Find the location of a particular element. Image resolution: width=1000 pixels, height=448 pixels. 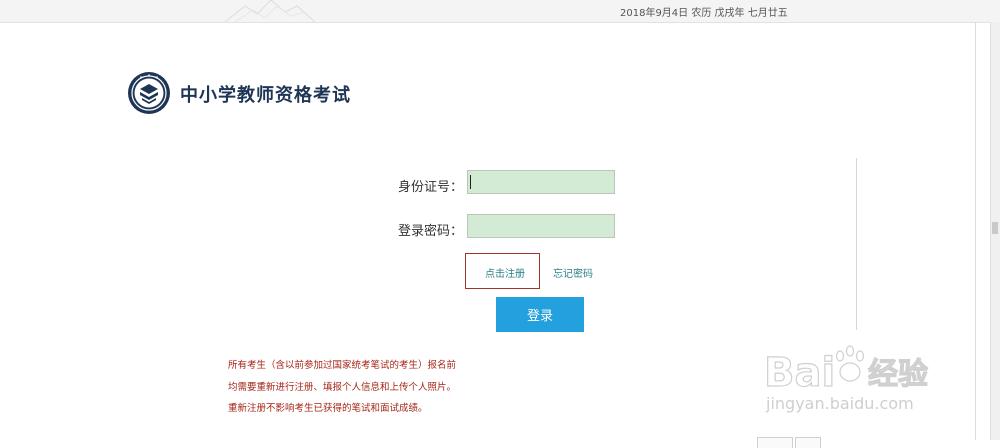

paw-icon is located at coordinates (850, 363).